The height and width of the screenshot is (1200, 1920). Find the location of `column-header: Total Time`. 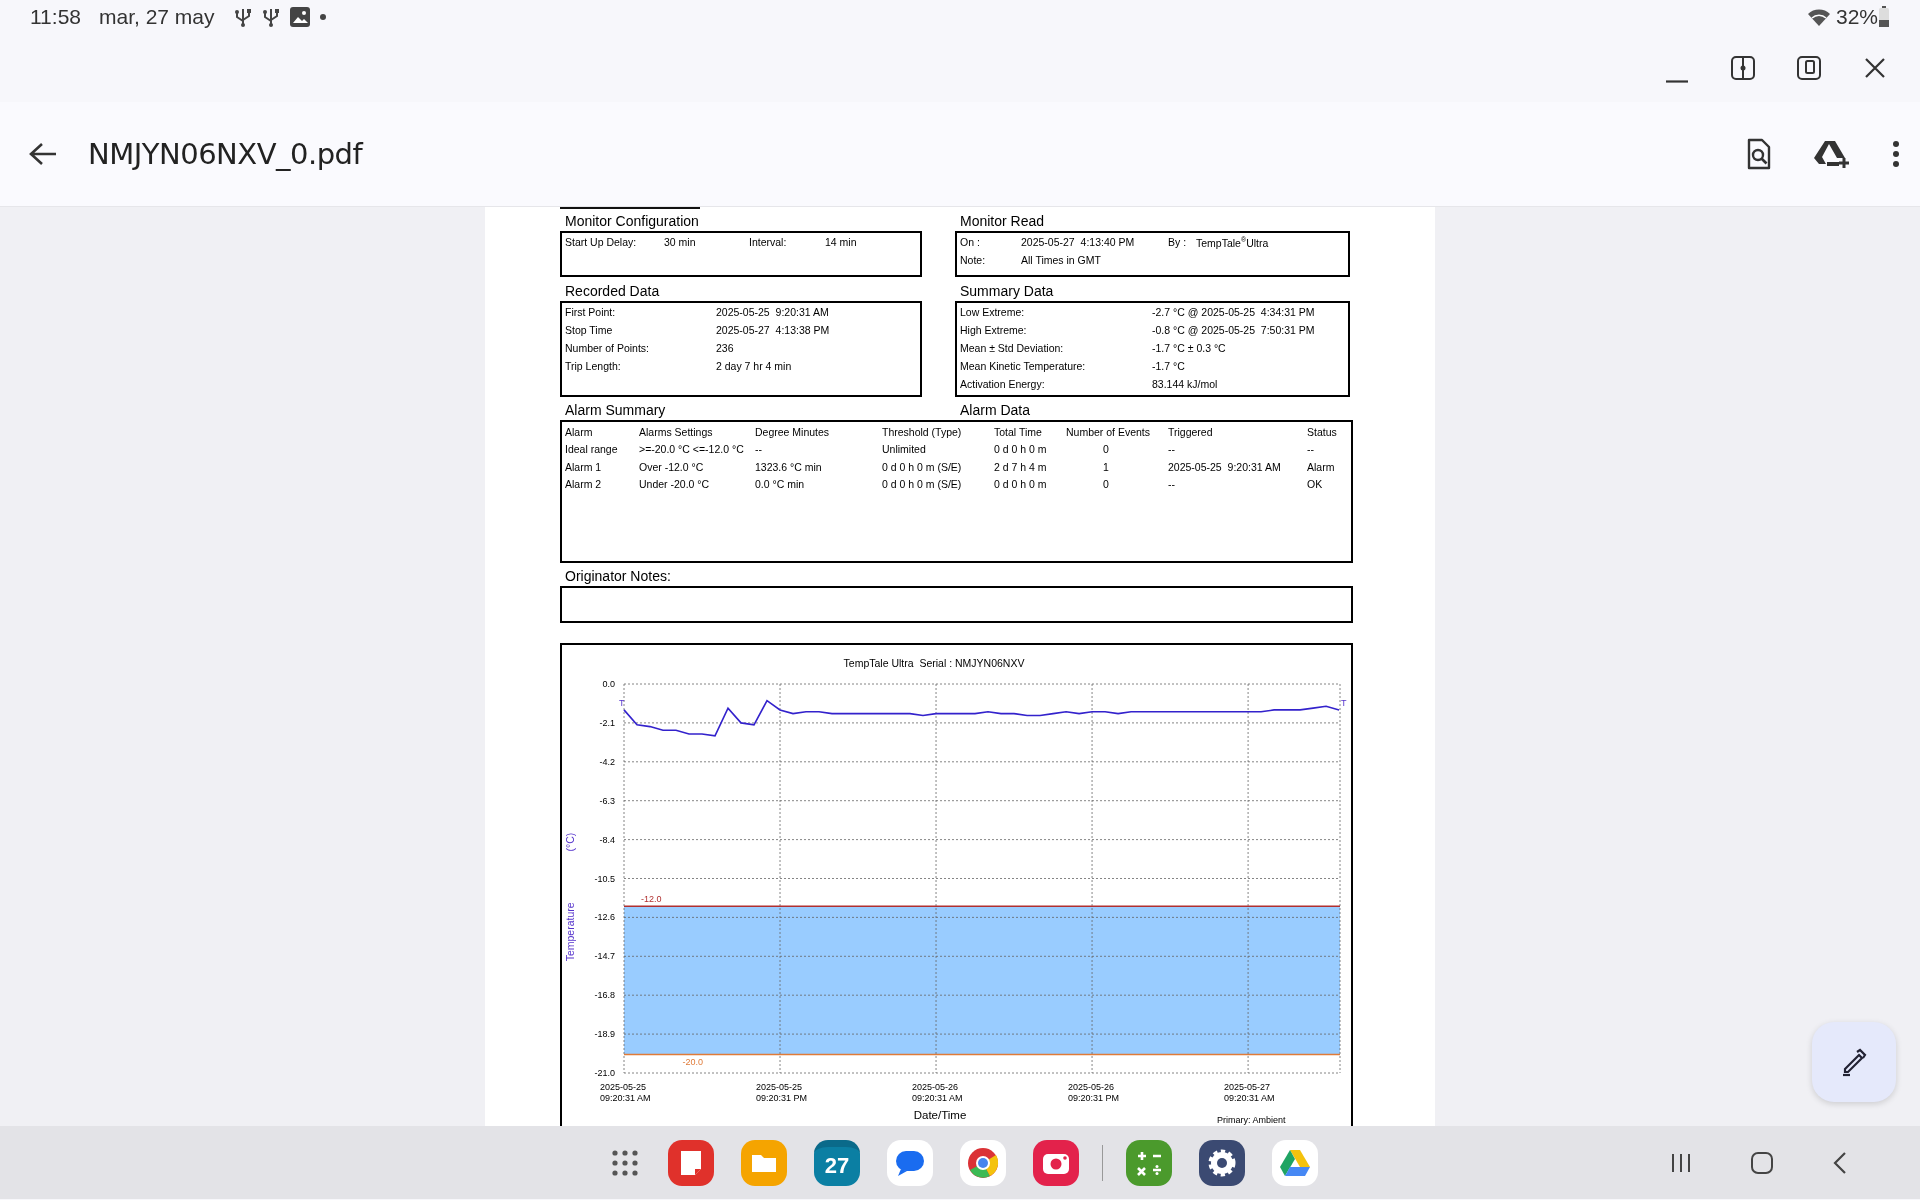

column-header: Total Time is located at coordinates (1018, 431).